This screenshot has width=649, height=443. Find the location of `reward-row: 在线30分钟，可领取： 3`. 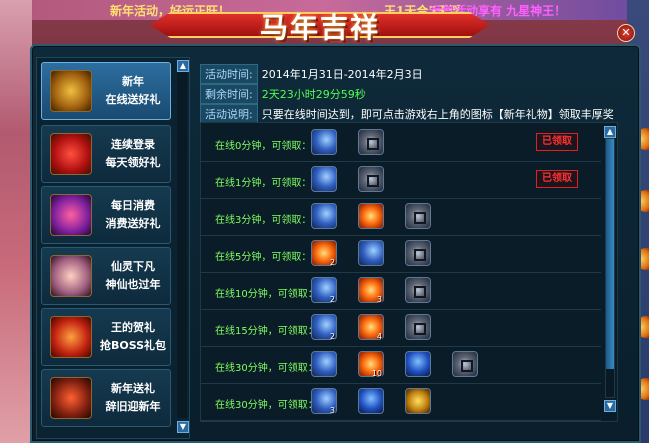

reward-row: 在线30分钟，可领取： 3 is located at coordinates (401, 402).